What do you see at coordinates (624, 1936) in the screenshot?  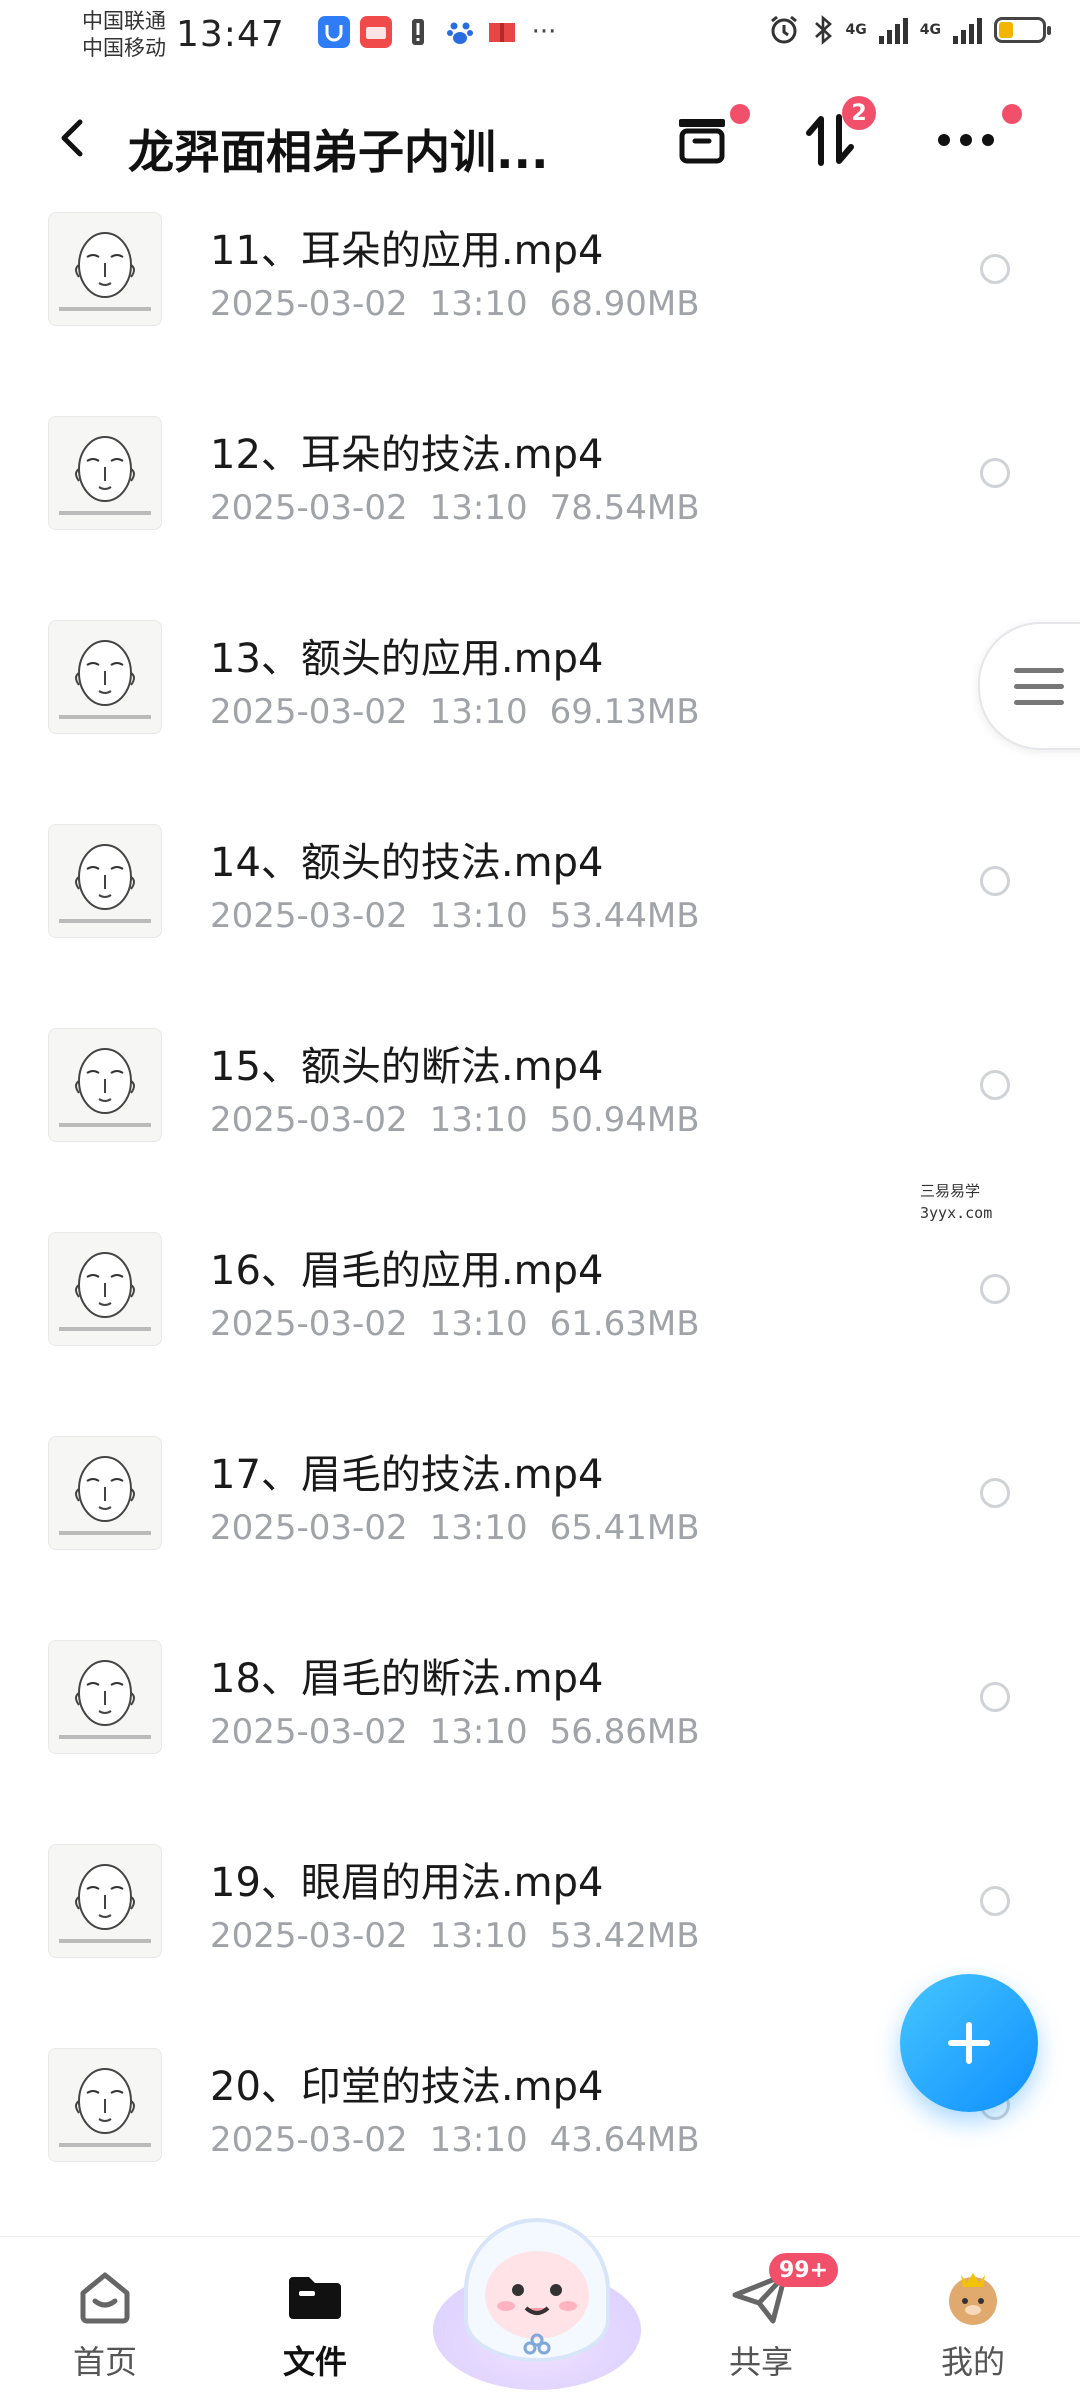 I see `file-size: 53.42MB` at bounding box center [624, 1936].